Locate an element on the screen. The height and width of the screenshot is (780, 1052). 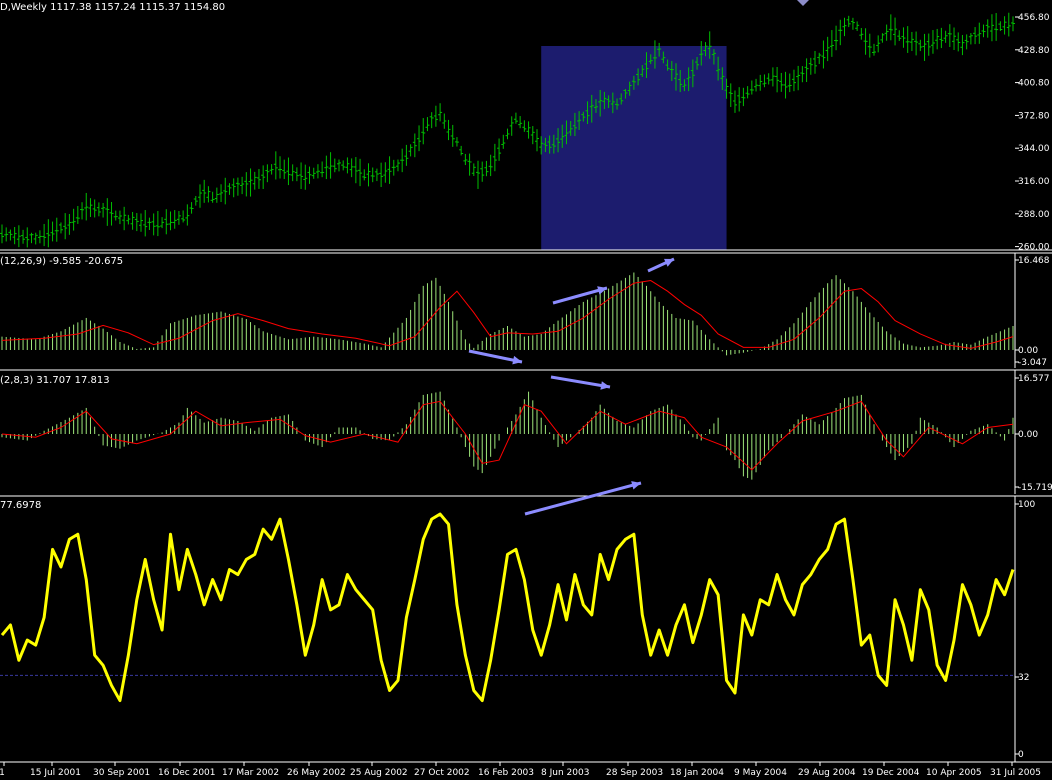
price-tick-label: 288.00 is located at coordinates (1034, 215).